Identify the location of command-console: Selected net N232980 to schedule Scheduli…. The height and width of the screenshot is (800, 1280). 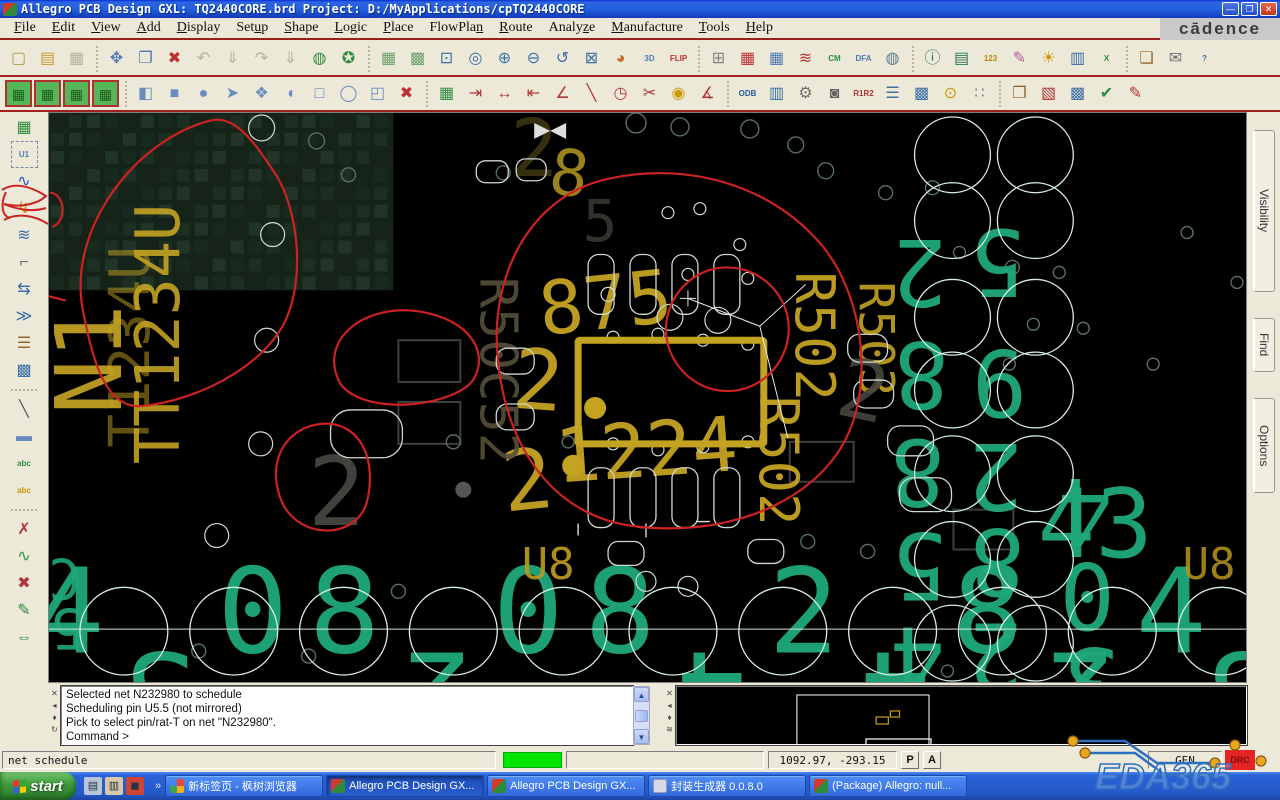
(347, 715).